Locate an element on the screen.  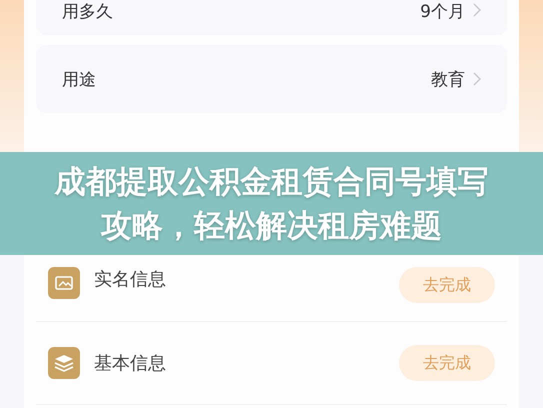
task-label: 实名信息 is located at coordinates (130, 279).